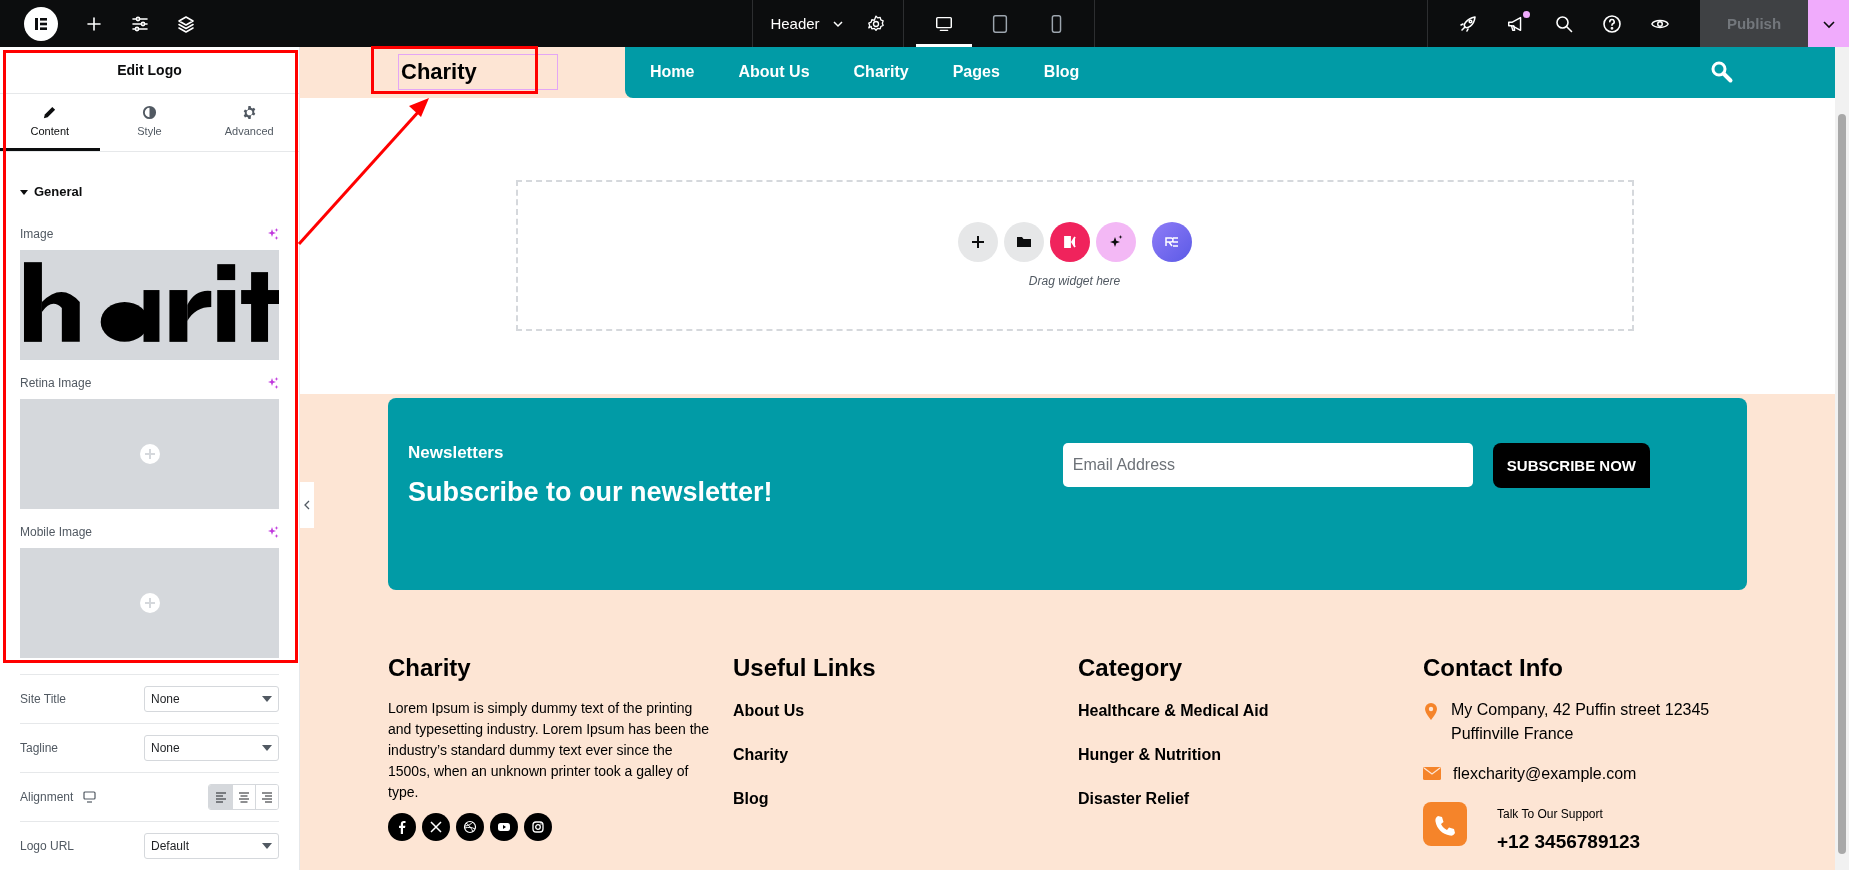 The height and width of the screenshot is (870, 1849). Describe the element at coordinates (807, 23) in the screenshot. I see `document-dropdown: Header` at that location.